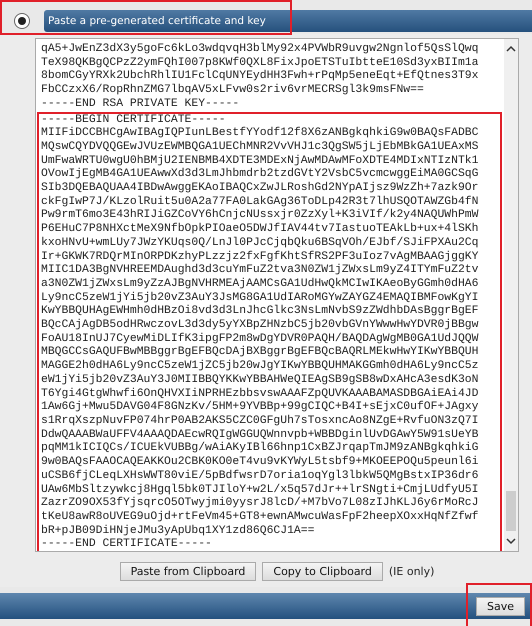 The image size is (532, 626). What do you see at coordinates (322, 571) in the screenshot?
I see `clipboard-button: Copy to Clipboard` at bounding box center [322, 571].